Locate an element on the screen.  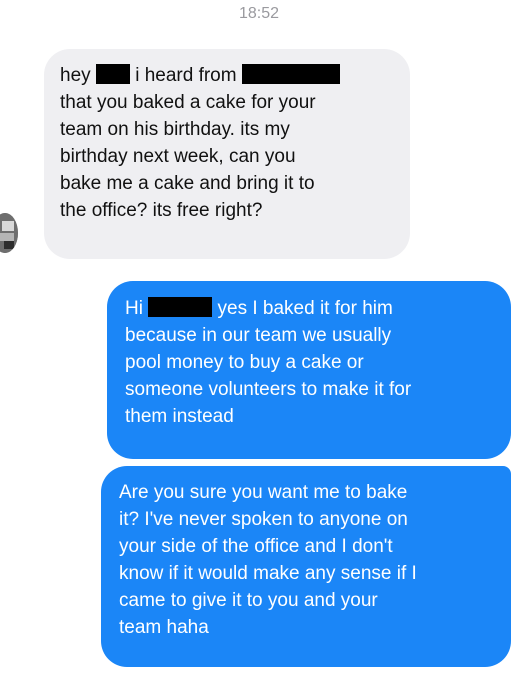
message-line: Hi yes I baked it for him is located at coordinates (309, 308).